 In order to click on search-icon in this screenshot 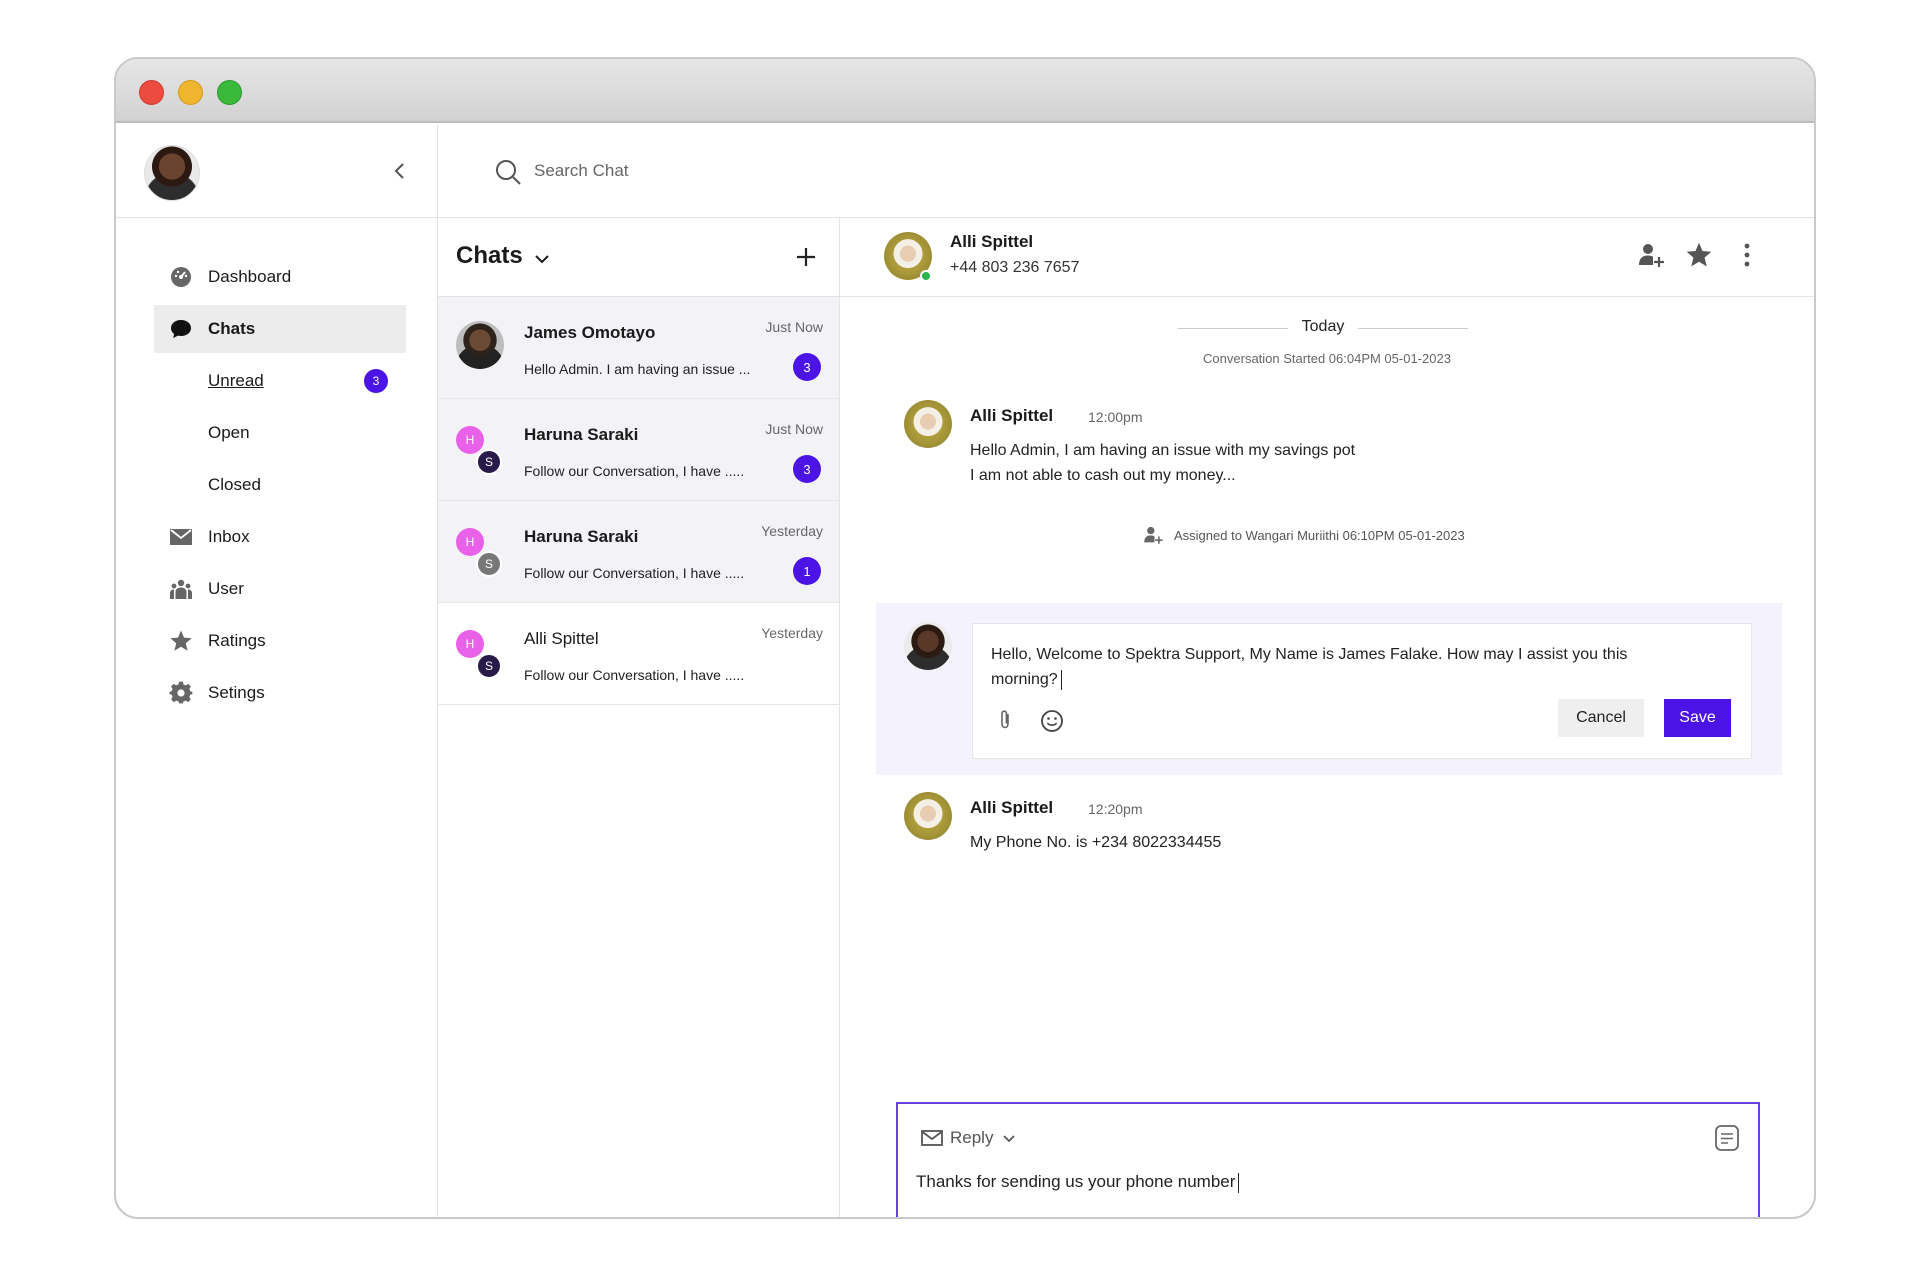, I will do `click(508, 172)`.